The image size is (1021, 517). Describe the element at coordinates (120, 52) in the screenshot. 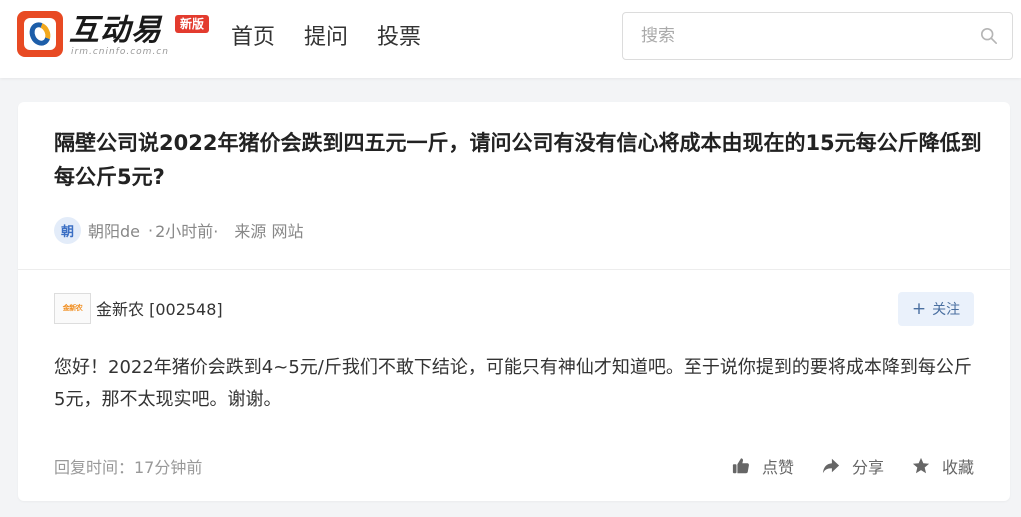

I see `logo-subtext: irm.cninfo.com.cn` at that location.